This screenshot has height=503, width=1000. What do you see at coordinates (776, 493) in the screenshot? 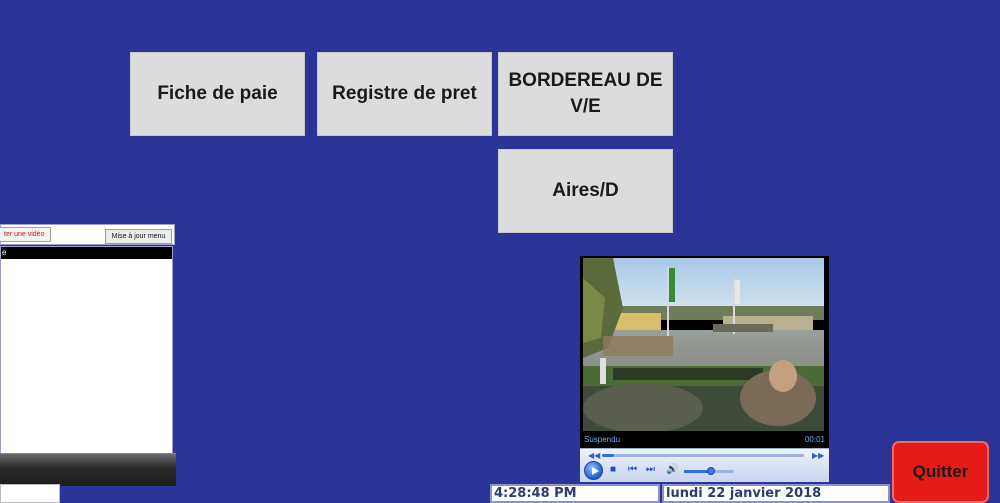
I see `date-field: lundi 22 janvier 2018` at bounding box center [776, 493].